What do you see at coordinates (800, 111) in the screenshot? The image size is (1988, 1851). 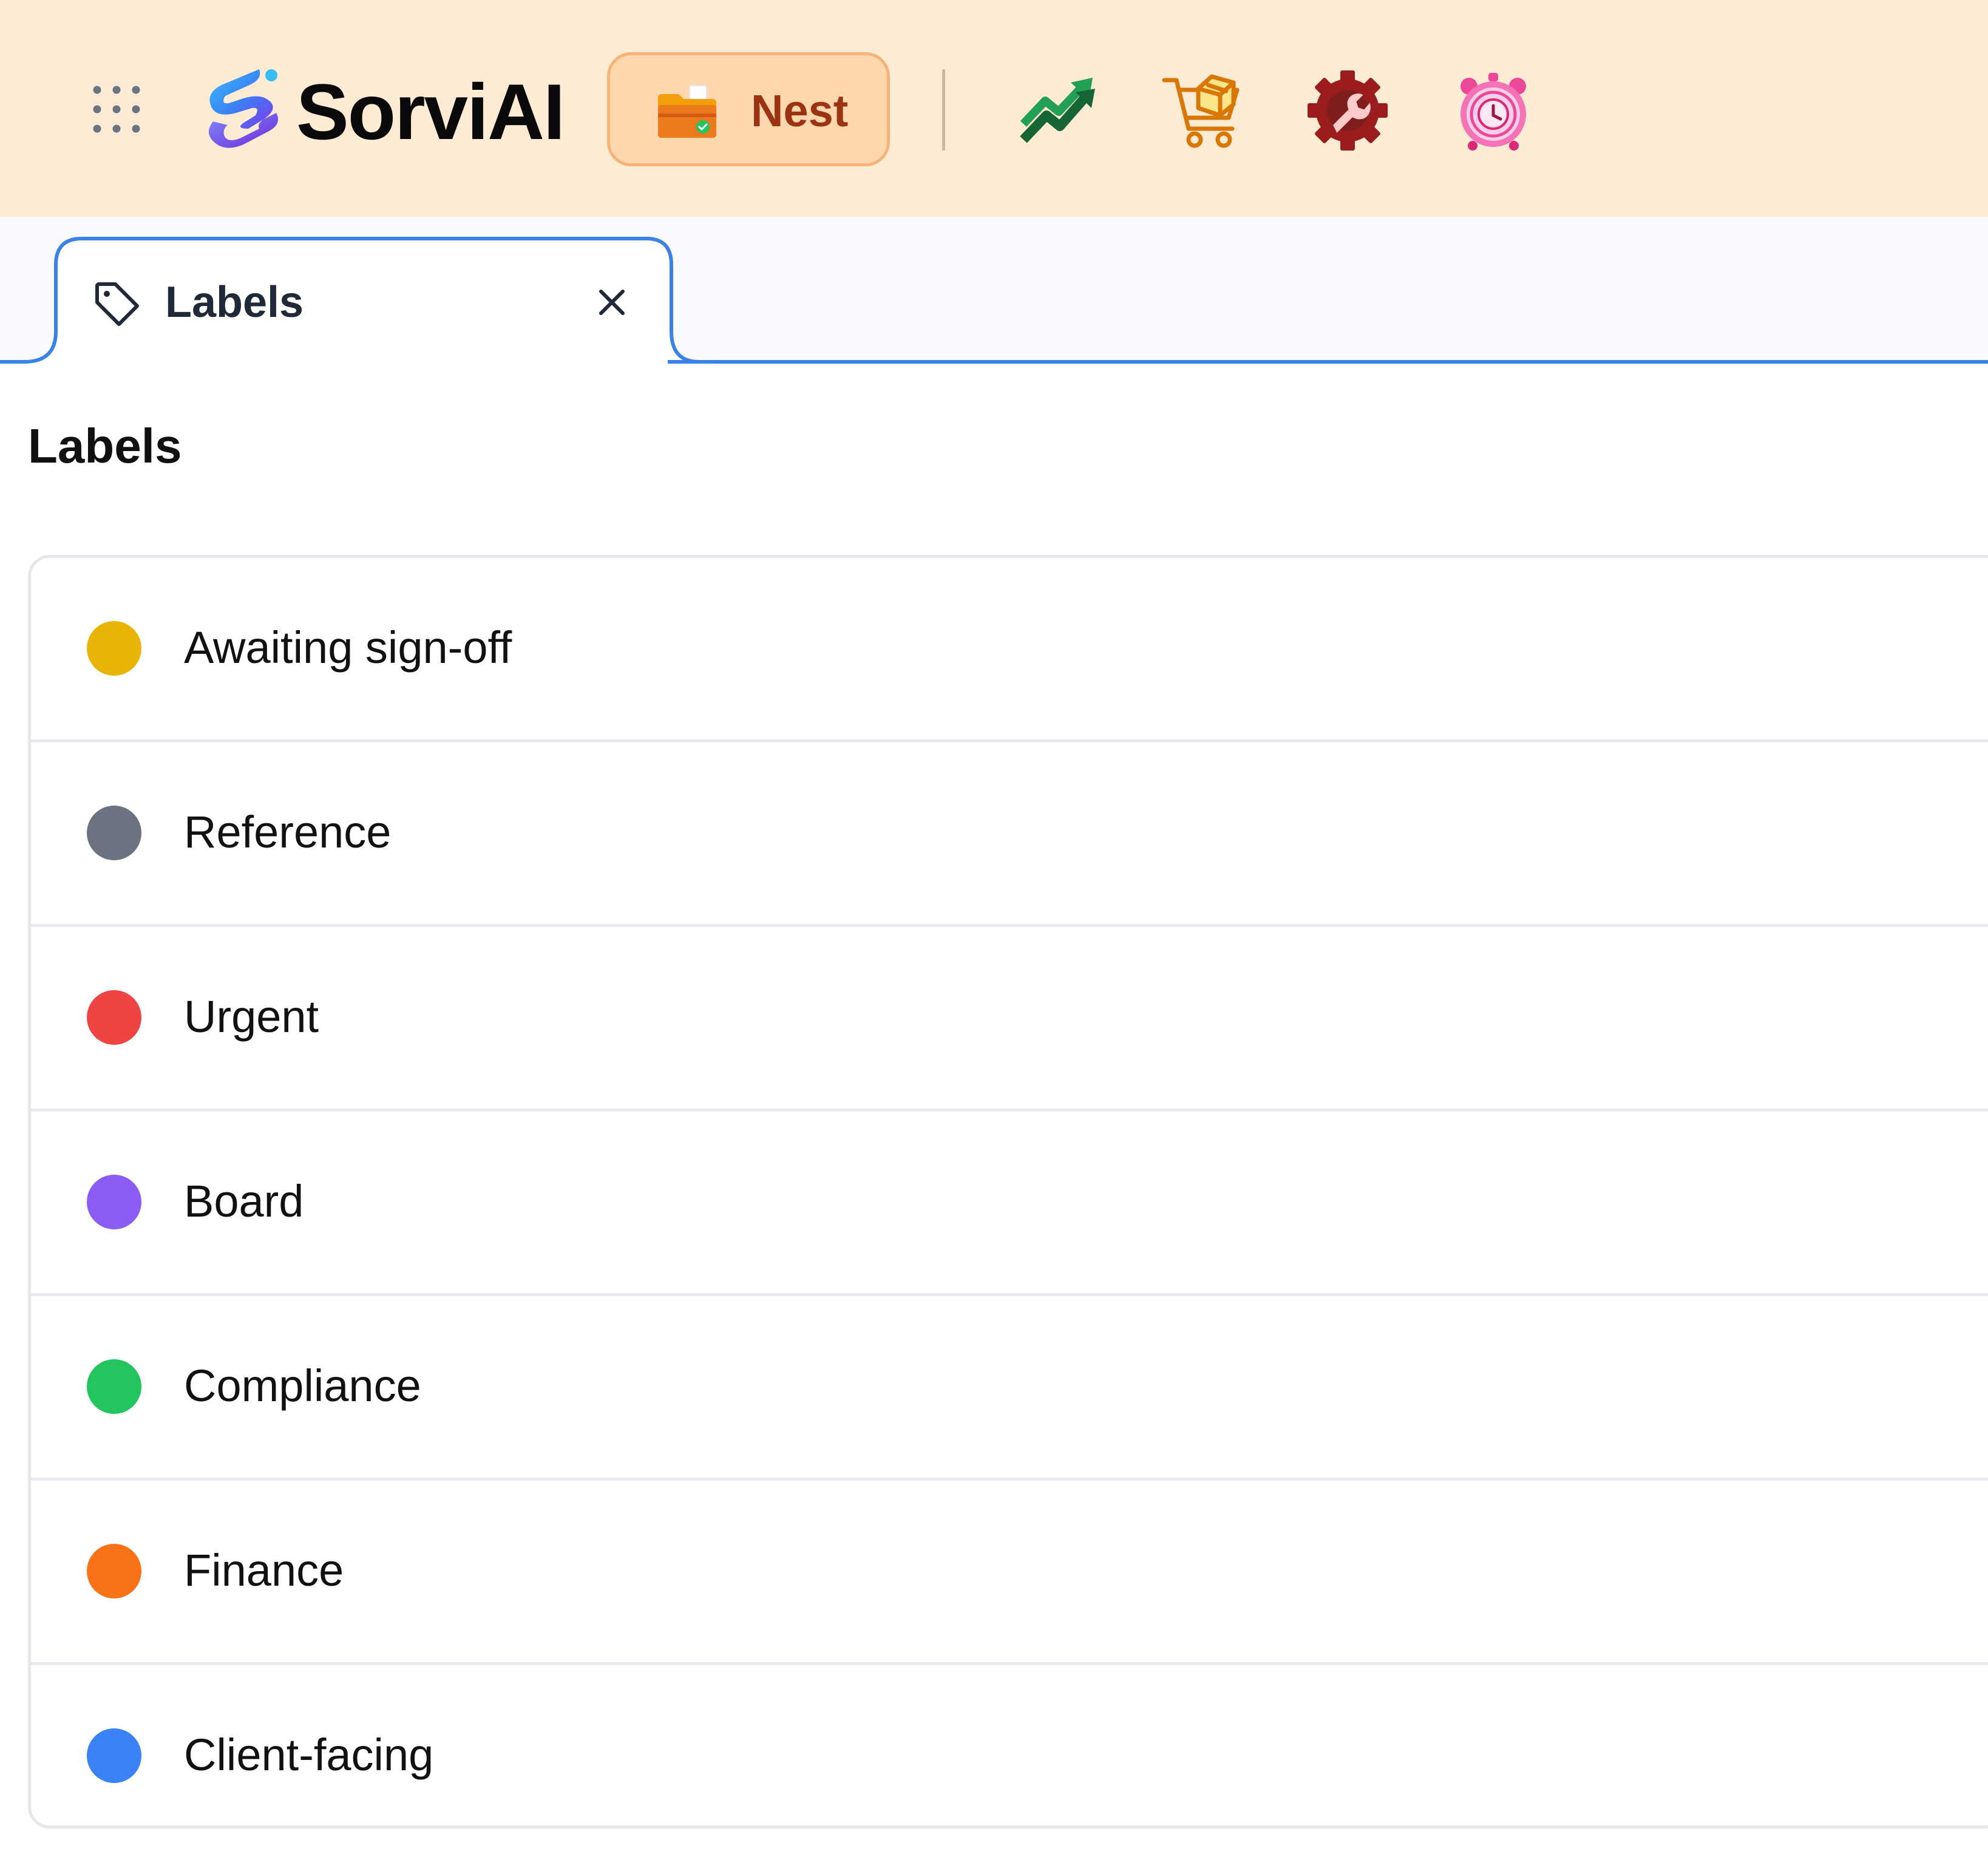 I see `nest-app-label: Nest` at bounding box center [800, 111].